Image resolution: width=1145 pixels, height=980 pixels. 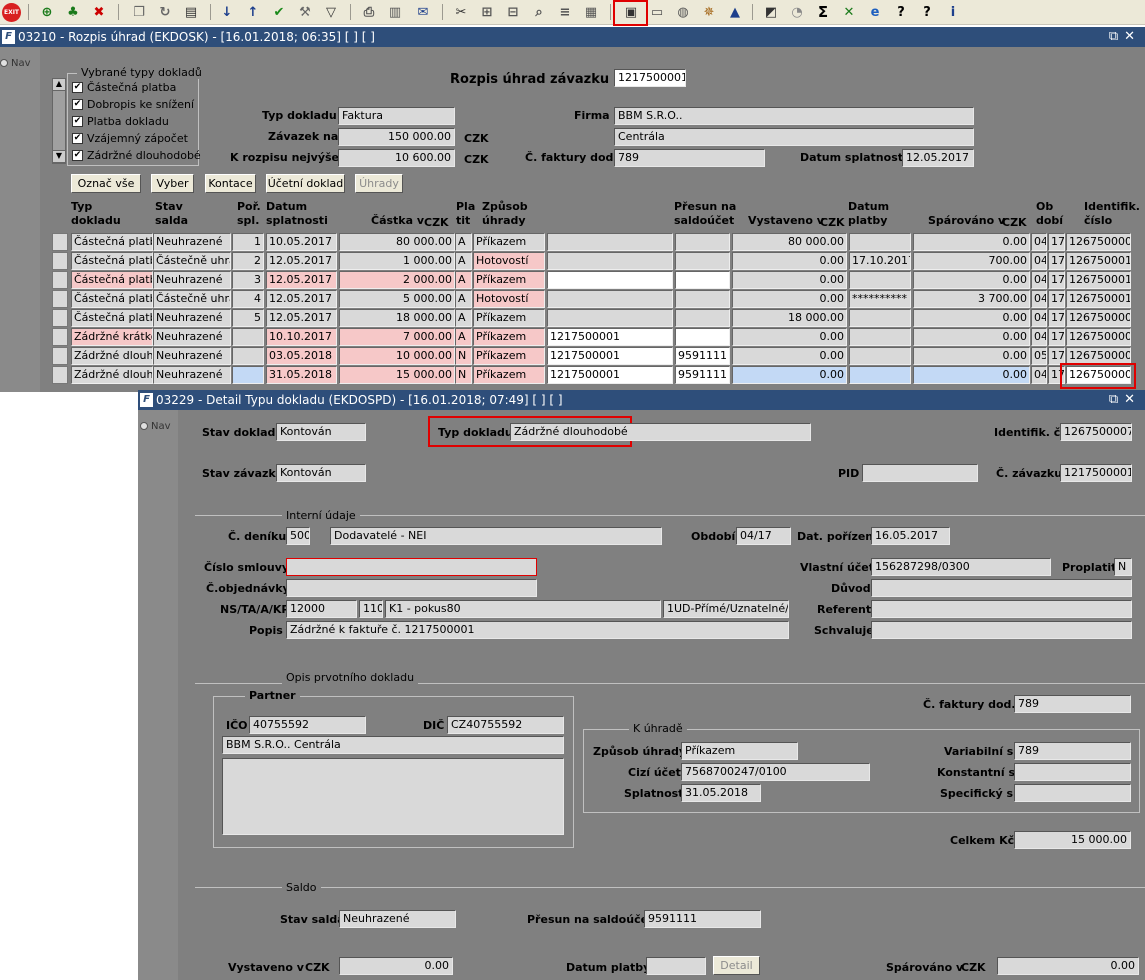 What do you see at coordinates (106, 183) in the screenshot?
I see `oznac-vse-button: Označ vše` at bounding box center [106, 183].